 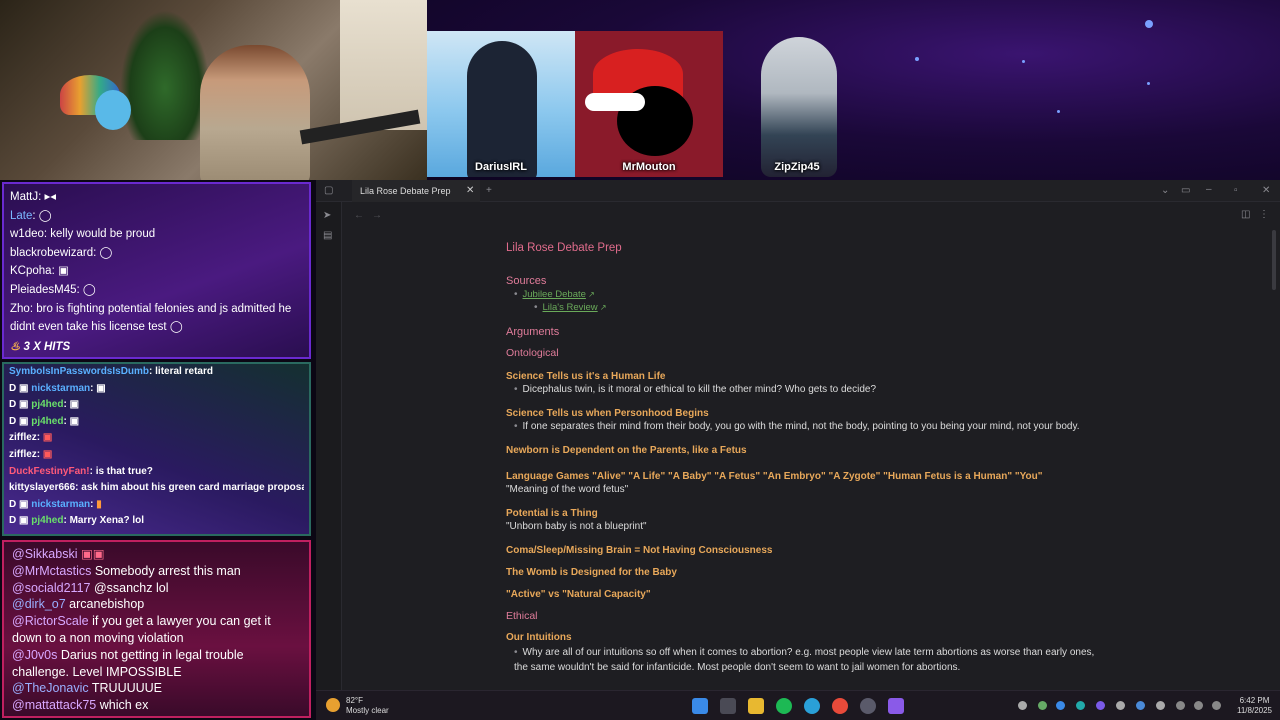 What do you see at coordinates (1266, 191) in the screenshot?
I see `window-close-icon: ✕` at bounding box center [1266, 191].